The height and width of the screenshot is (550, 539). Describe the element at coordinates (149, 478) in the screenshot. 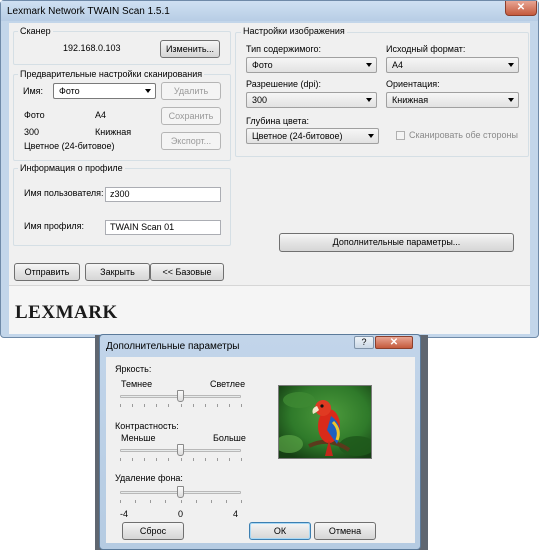

I see `background-removal-label: Удаление фона:` at that location.